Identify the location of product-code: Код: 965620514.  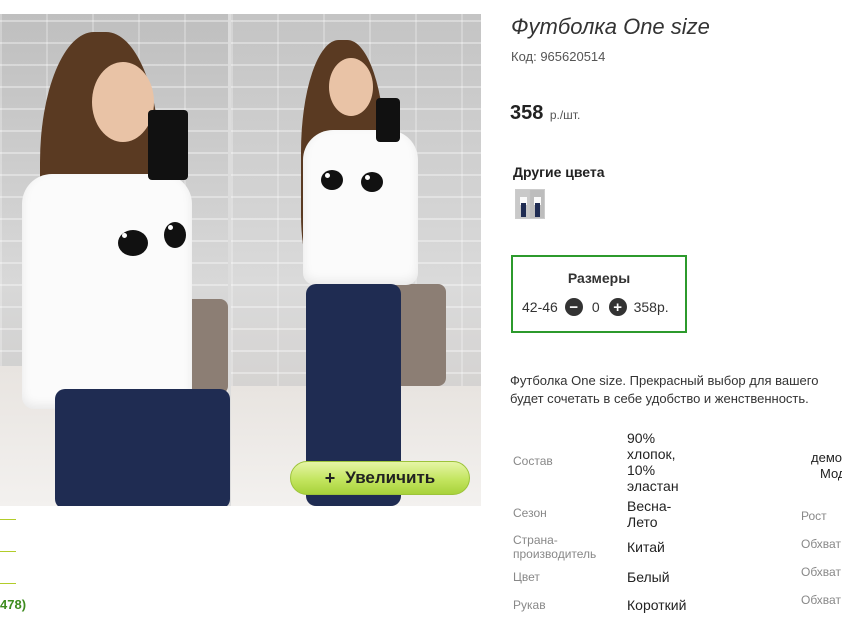
(558, 56).